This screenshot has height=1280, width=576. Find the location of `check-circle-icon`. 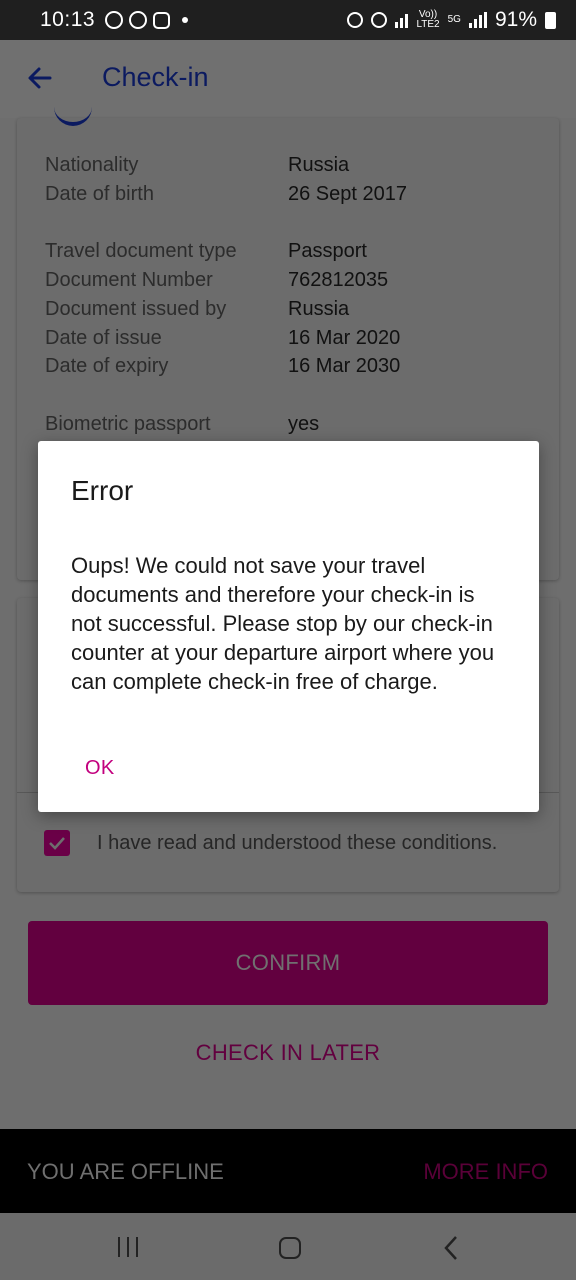

check-circle-icon is located at coordinates (138, 20).